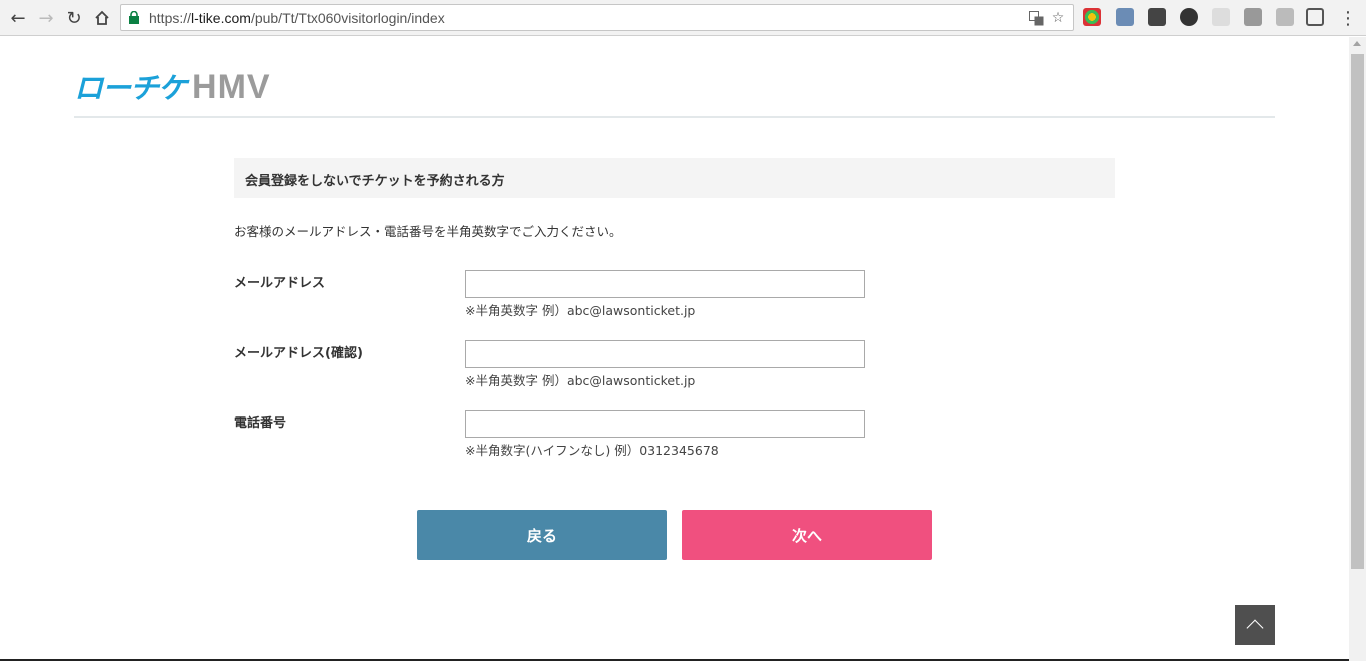 The width and height of the screenshot is (1366, 661). I want to click on header-divider, so click(674, 117).